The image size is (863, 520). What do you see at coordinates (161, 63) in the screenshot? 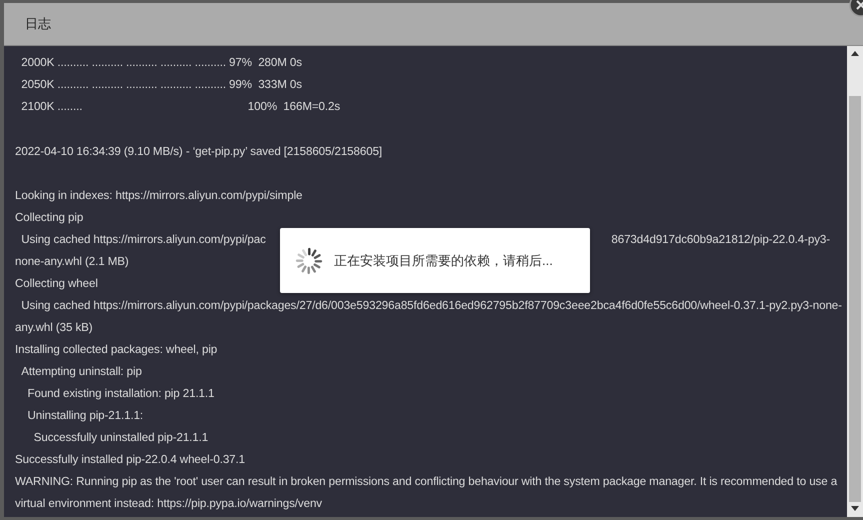
I see `log-line: 2000K .......... .......... .......... .......... .......... 97% 280M 0s` at bounding box center [161, 63].